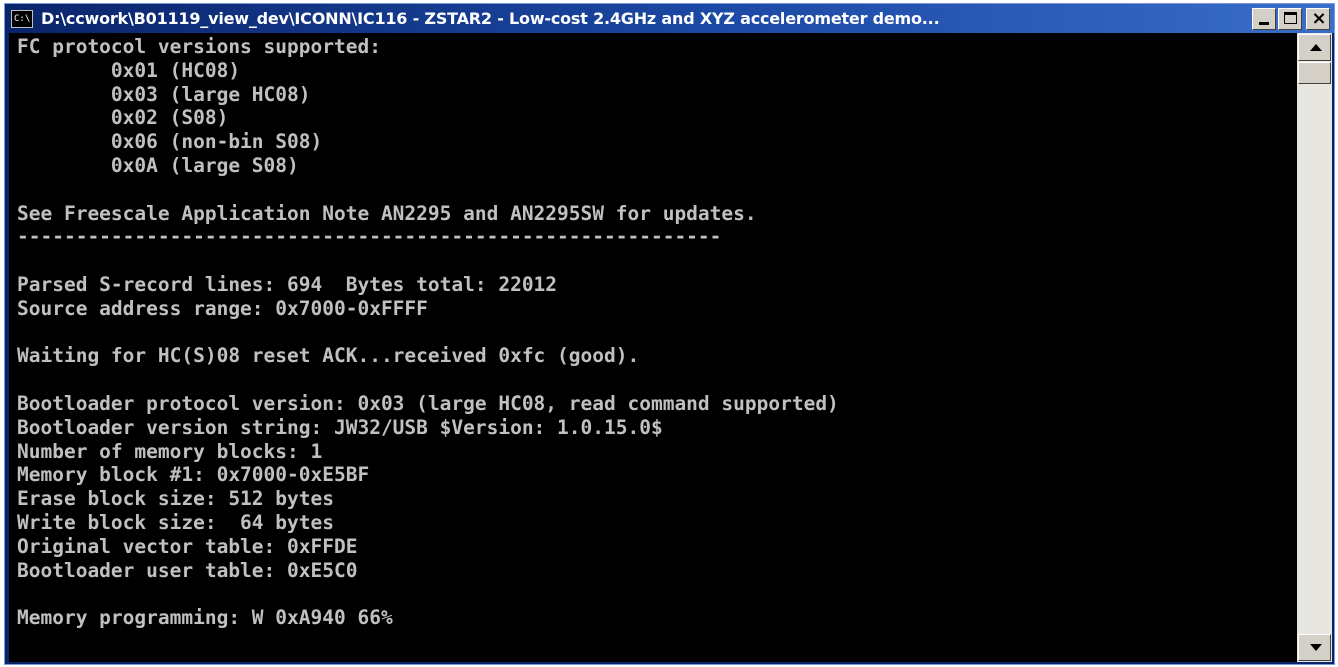  I want to click on close-button: ×, so click(1318, 18).